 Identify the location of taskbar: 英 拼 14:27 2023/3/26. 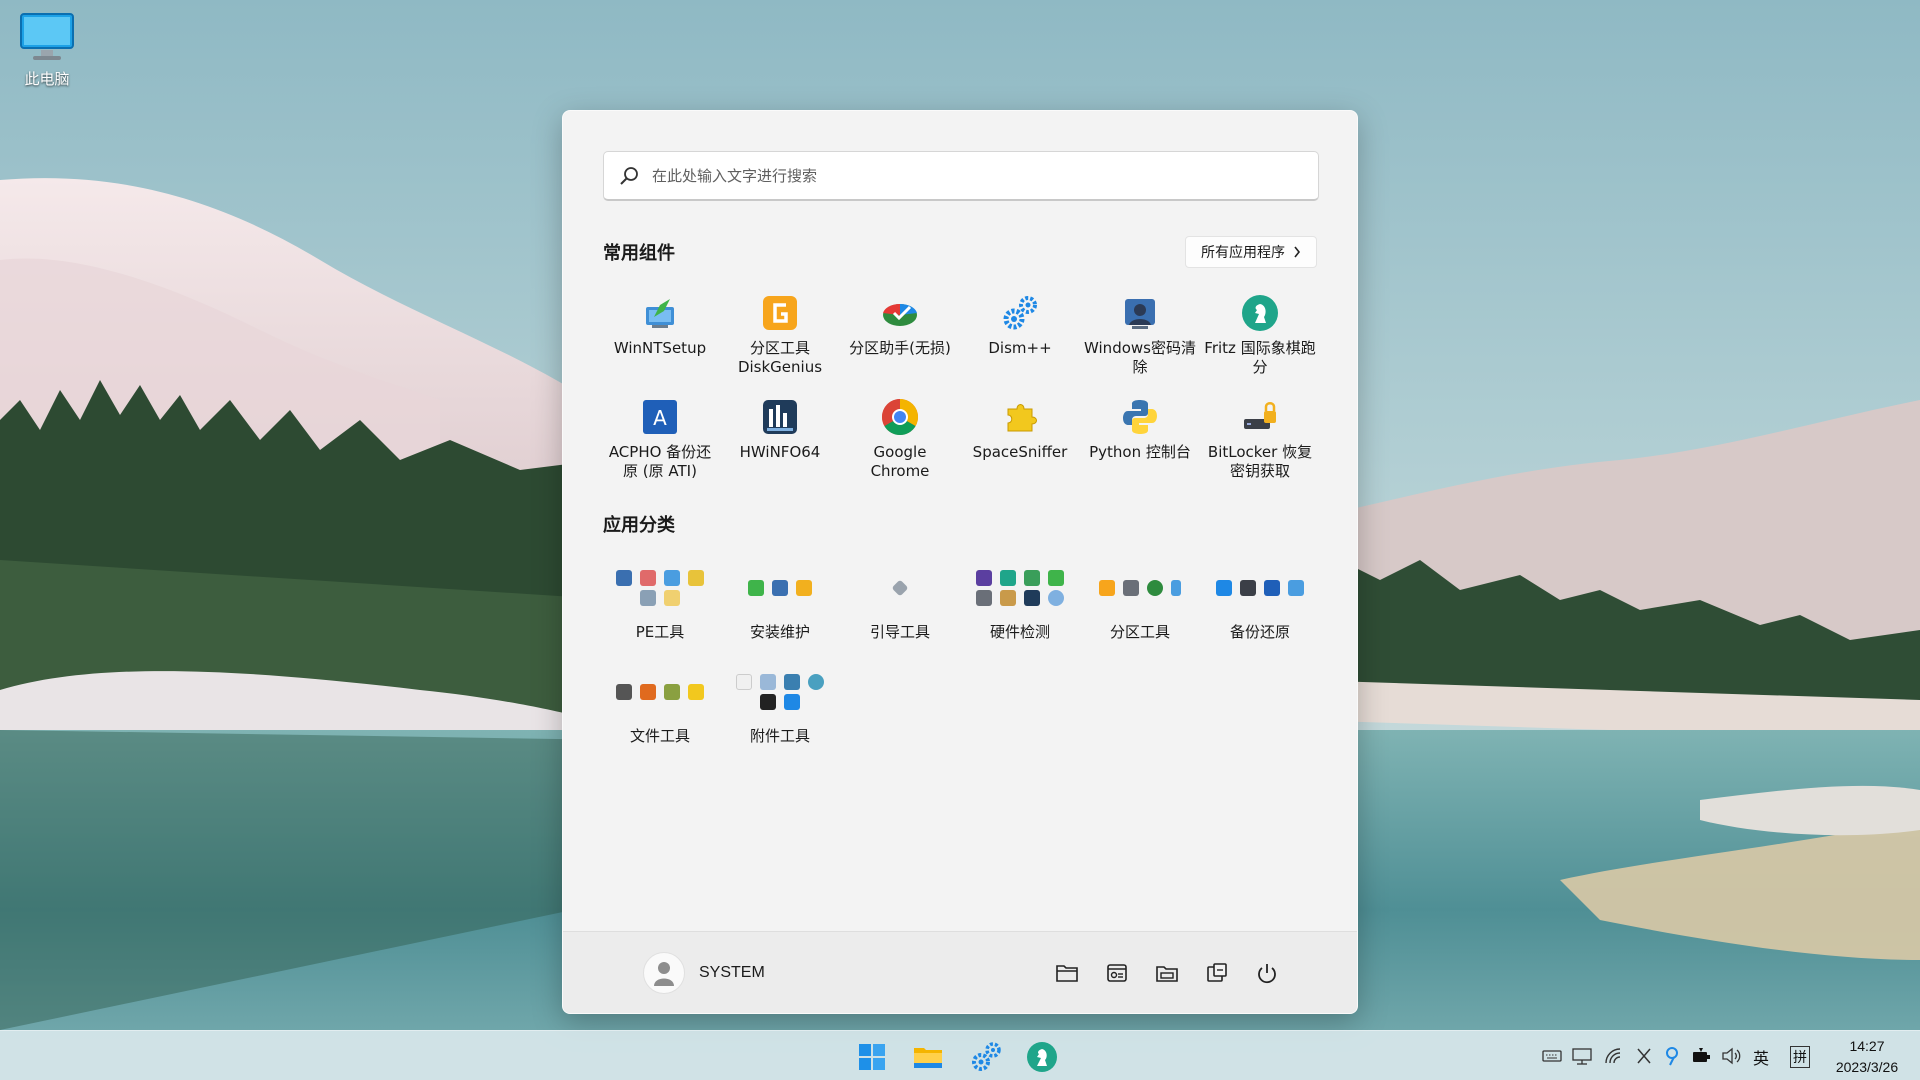
(960, 1055).